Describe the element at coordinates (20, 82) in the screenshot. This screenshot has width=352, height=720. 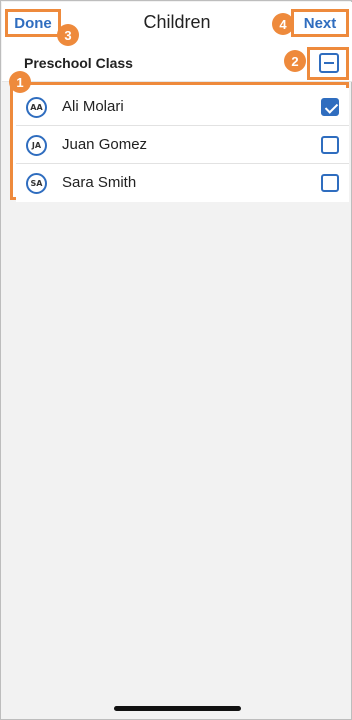
I see `callout-badge: 1` at that location.